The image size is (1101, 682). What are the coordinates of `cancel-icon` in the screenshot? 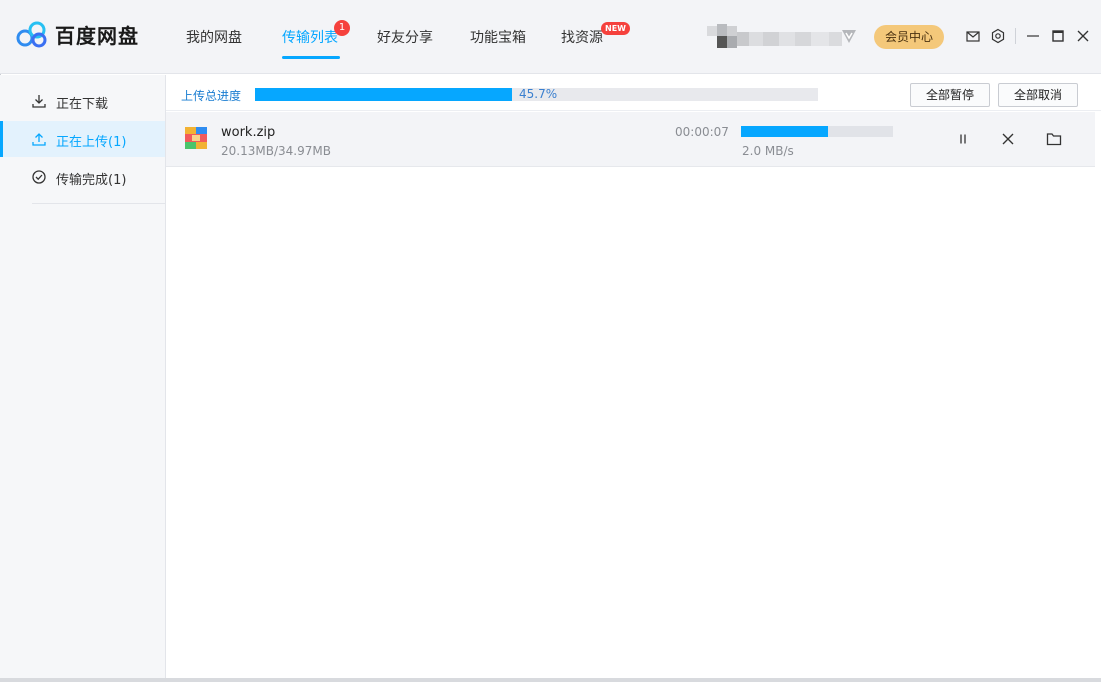 It's located at (1008, 139).